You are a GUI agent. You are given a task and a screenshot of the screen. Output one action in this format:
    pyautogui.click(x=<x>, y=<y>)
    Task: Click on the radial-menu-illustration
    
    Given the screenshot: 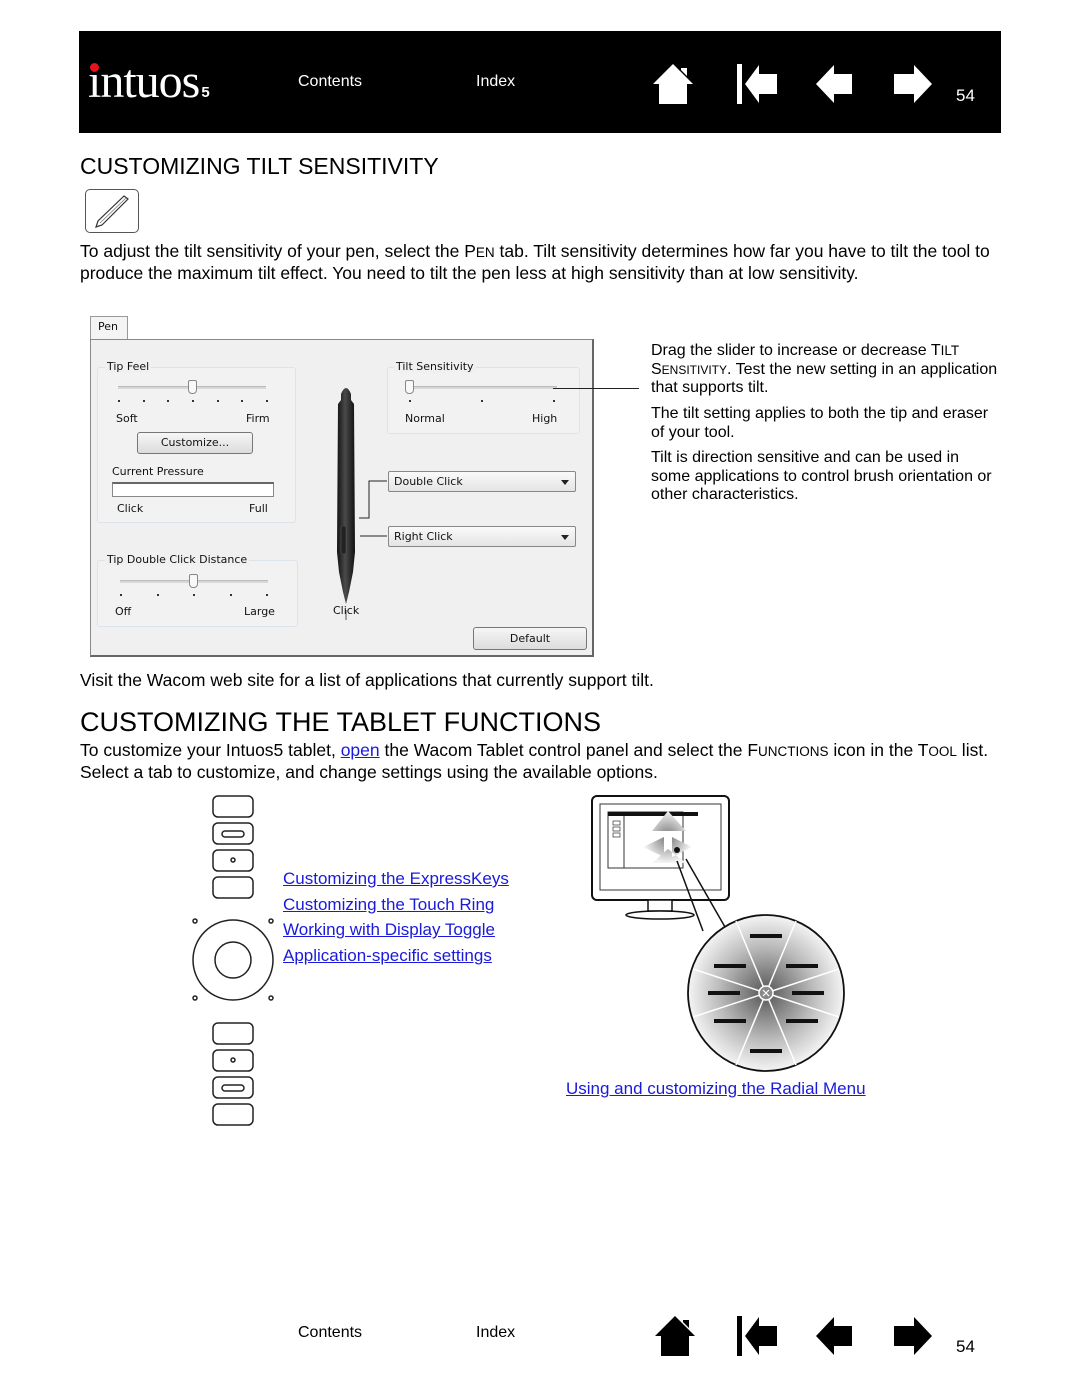 What is the action you would take?
    pyautogui.click(x=718, y=933)
    